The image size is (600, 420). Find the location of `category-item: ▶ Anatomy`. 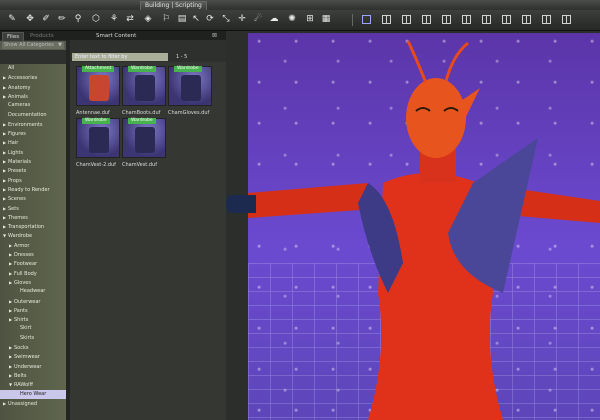

category-item: ▶ Anatomy is located at coordinates (33, 87).